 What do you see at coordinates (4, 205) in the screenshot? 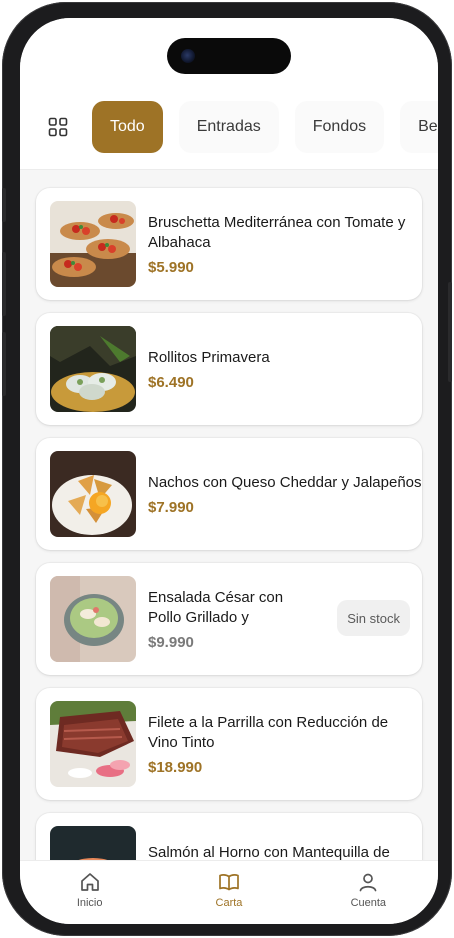
I see `action-button` at bounding box center [4, 205].